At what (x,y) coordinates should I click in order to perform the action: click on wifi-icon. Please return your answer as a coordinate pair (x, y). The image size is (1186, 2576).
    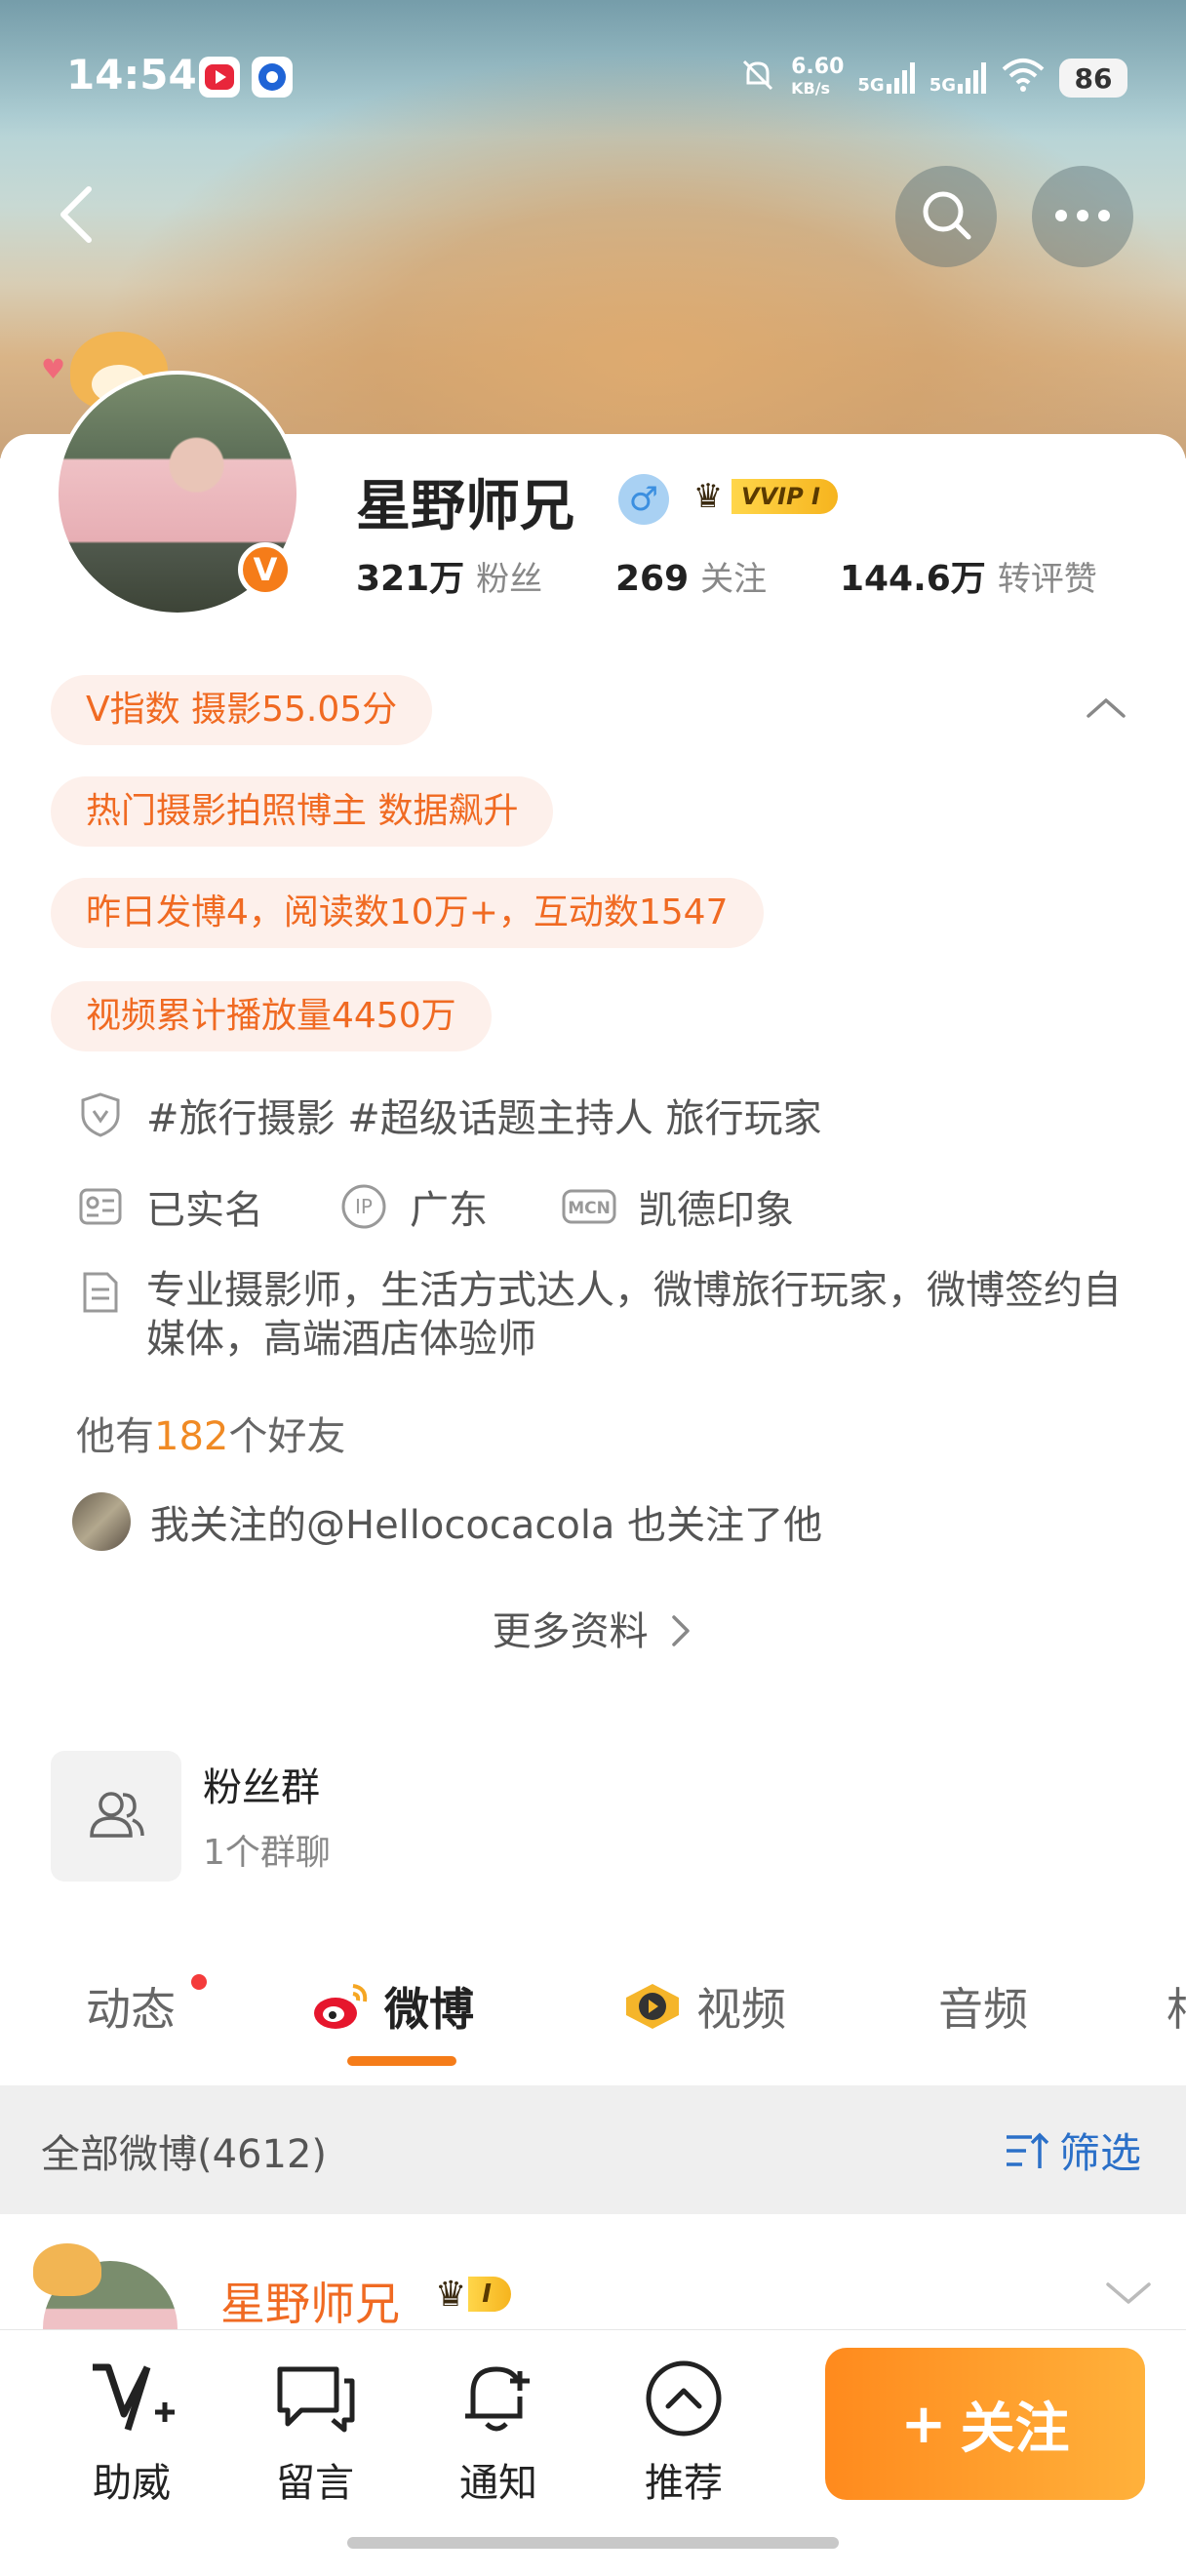
    Looking at the image, I should click on (1023, 78).